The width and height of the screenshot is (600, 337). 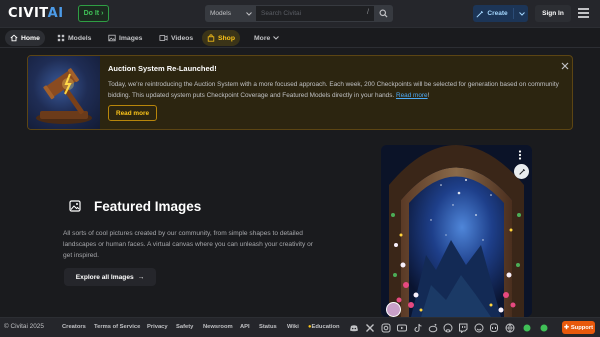 I want to click on arrow-right-icon: →, so click(x=141, y=277).